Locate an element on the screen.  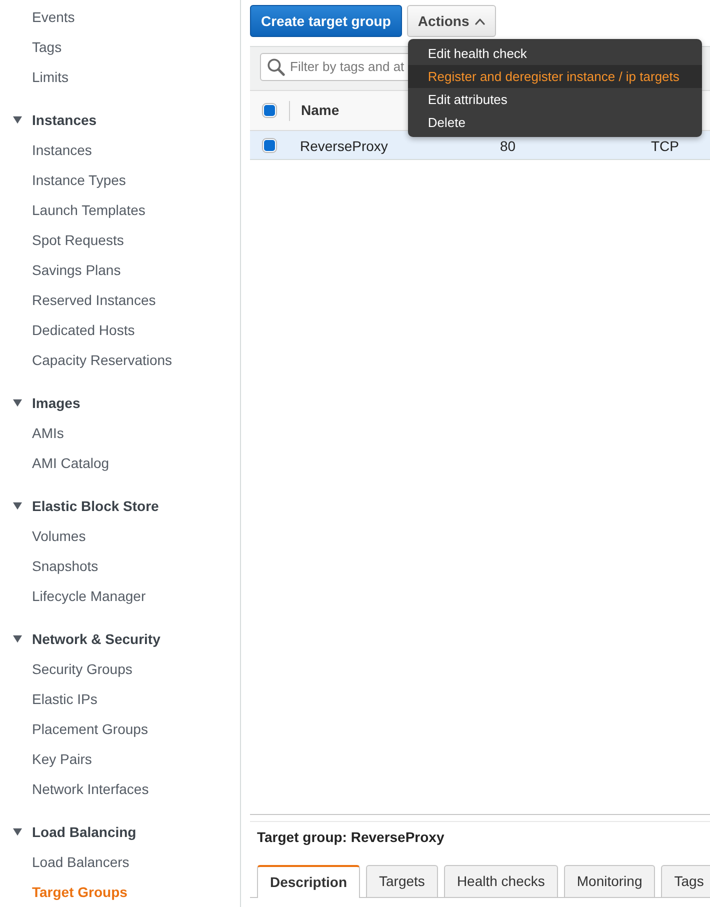
table-cell: 80 is located at coordinates (508, 146).